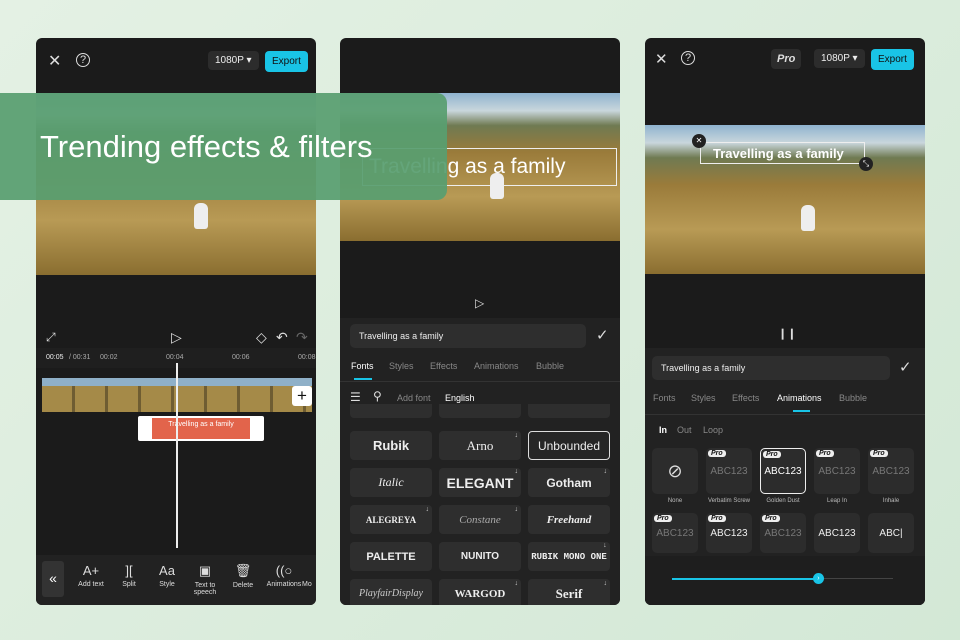 This screenshot has height=640, width=960. I want to click on text-clip: Travelling as a family, so click(201, 428).